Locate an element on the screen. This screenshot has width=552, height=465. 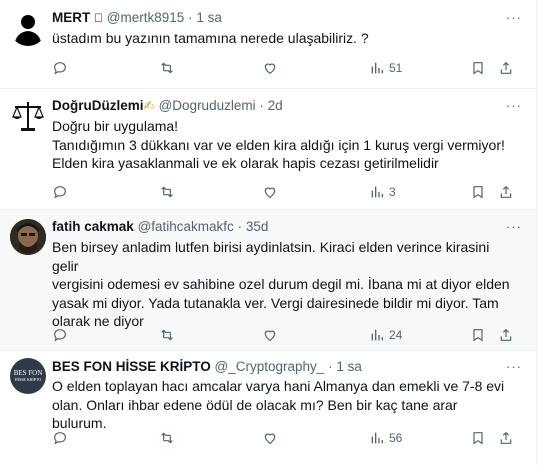
action-bar: 24 is located at coordinates (286, 335).